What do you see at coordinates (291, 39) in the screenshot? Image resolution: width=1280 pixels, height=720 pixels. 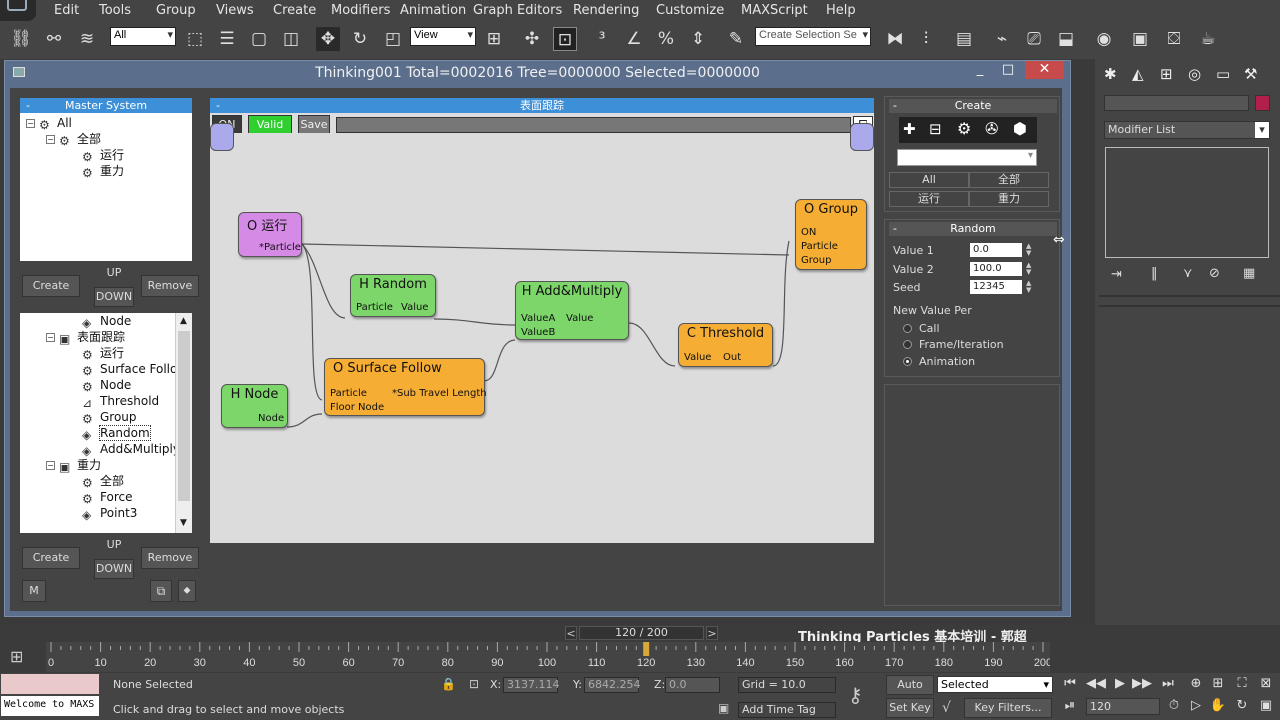 I see `window-crossing-icon: ◫` at bounding box center [291, 39].